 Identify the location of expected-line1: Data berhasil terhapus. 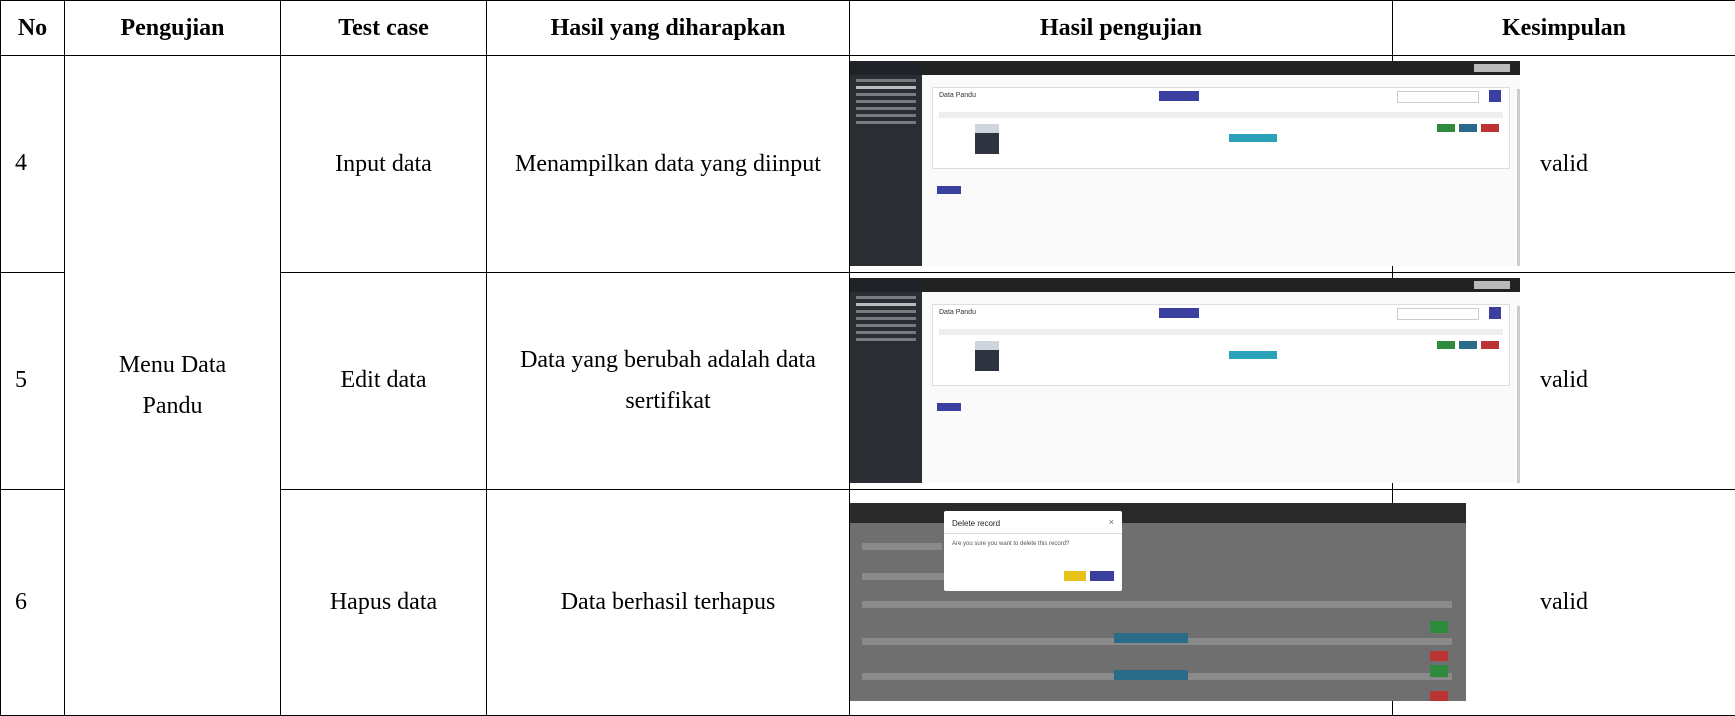
(668, 601).